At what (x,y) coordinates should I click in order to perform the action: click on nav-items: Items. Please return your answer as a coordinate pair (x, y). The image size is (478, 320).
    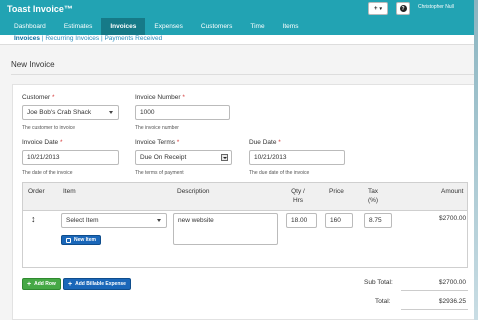
    Looking at the image, I should click on (291, 26).